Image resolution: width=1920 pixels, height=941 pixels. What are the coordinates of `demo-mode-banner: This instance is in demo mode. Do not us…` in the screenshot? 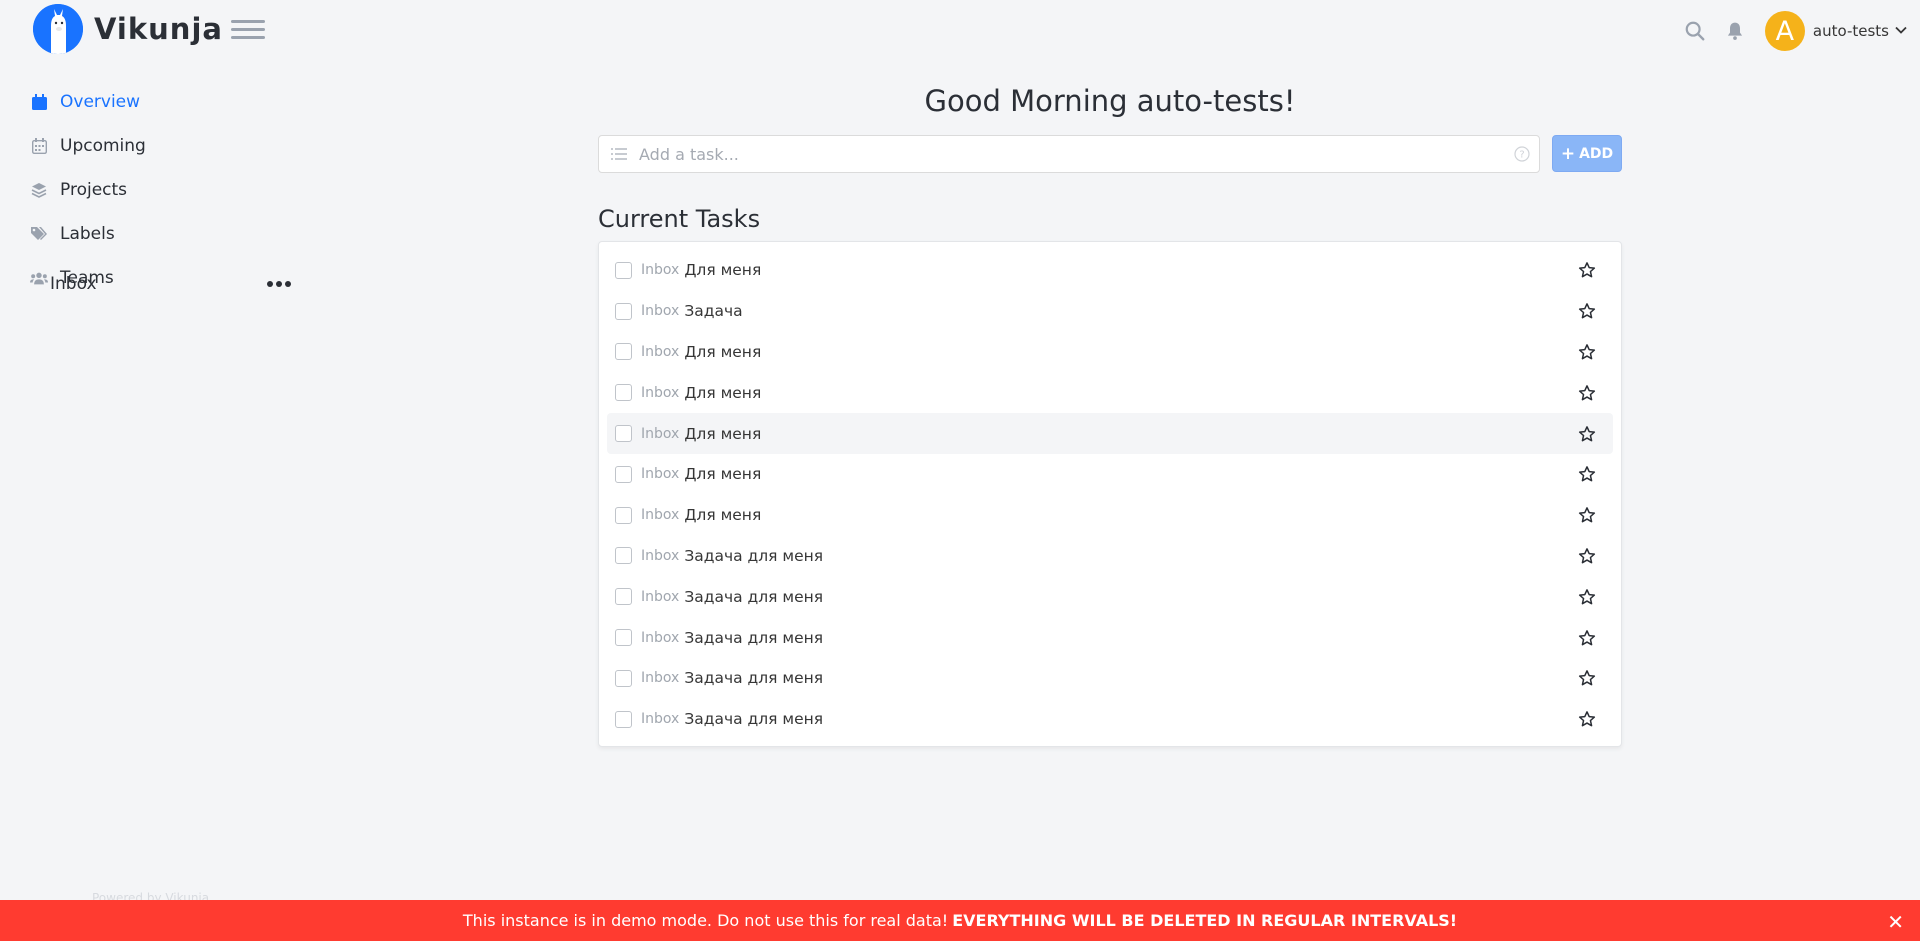 It's located at (960, 920).